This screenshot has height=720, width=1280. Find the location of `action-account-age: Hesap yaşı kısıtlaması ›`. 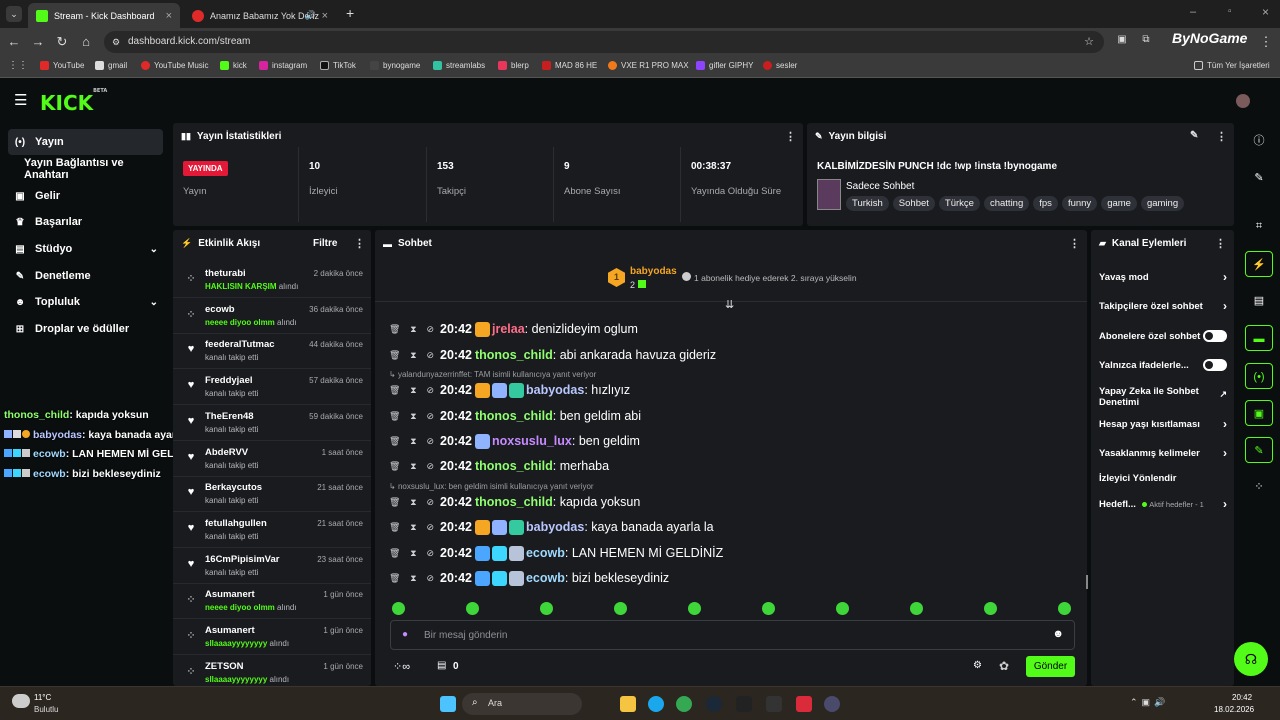

action-account-age: Hesap yaşı kısıtlaması › is located at coordinates (1163, 424).